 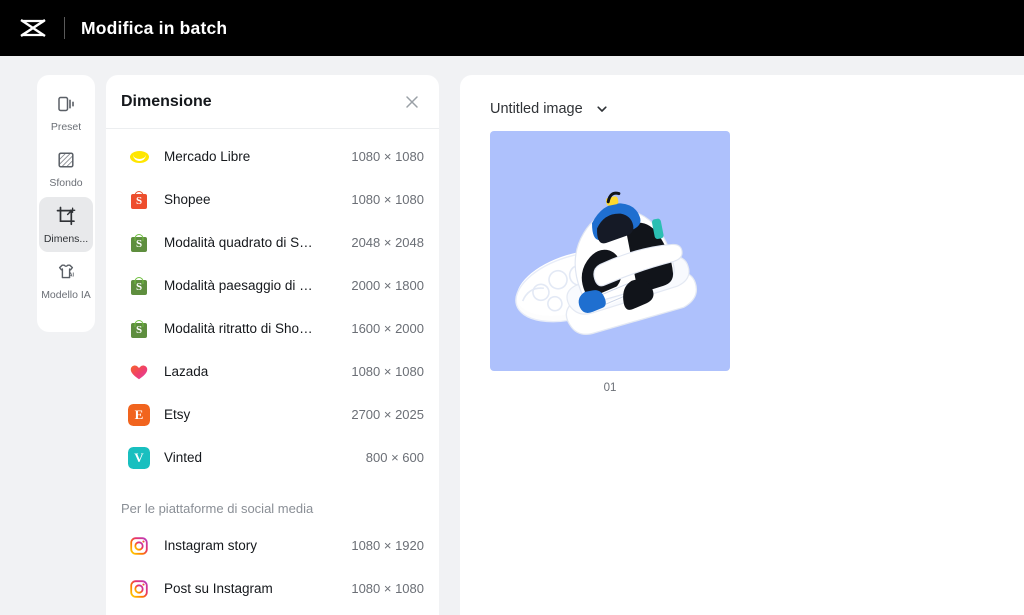 I want to click on list-item: S Modalità ritratto di Sho… 1600 × 2000, so click(x=272, y=328).